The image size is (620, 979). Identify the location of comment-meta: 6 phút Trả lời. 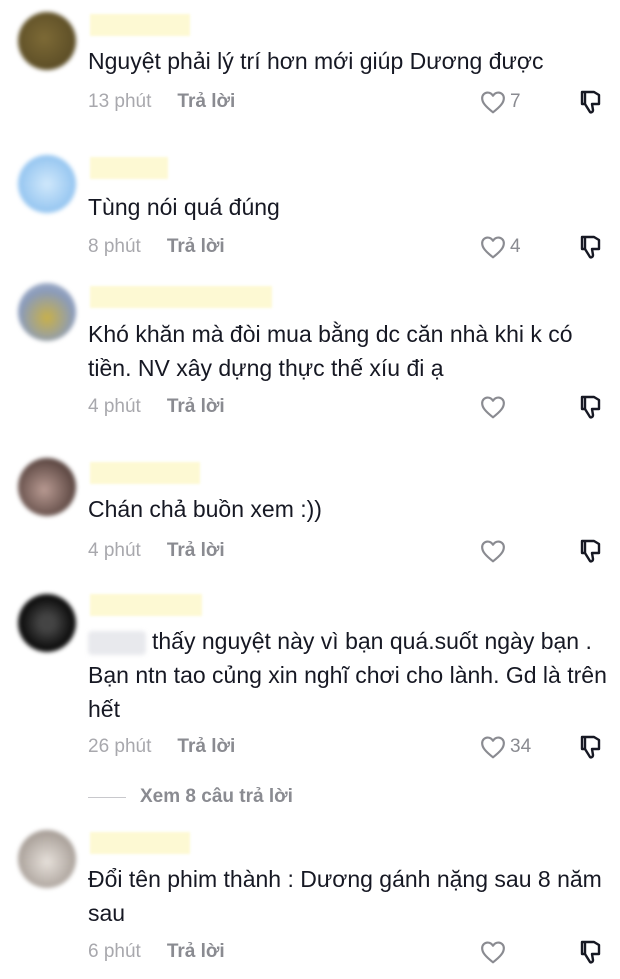
(156, 952).